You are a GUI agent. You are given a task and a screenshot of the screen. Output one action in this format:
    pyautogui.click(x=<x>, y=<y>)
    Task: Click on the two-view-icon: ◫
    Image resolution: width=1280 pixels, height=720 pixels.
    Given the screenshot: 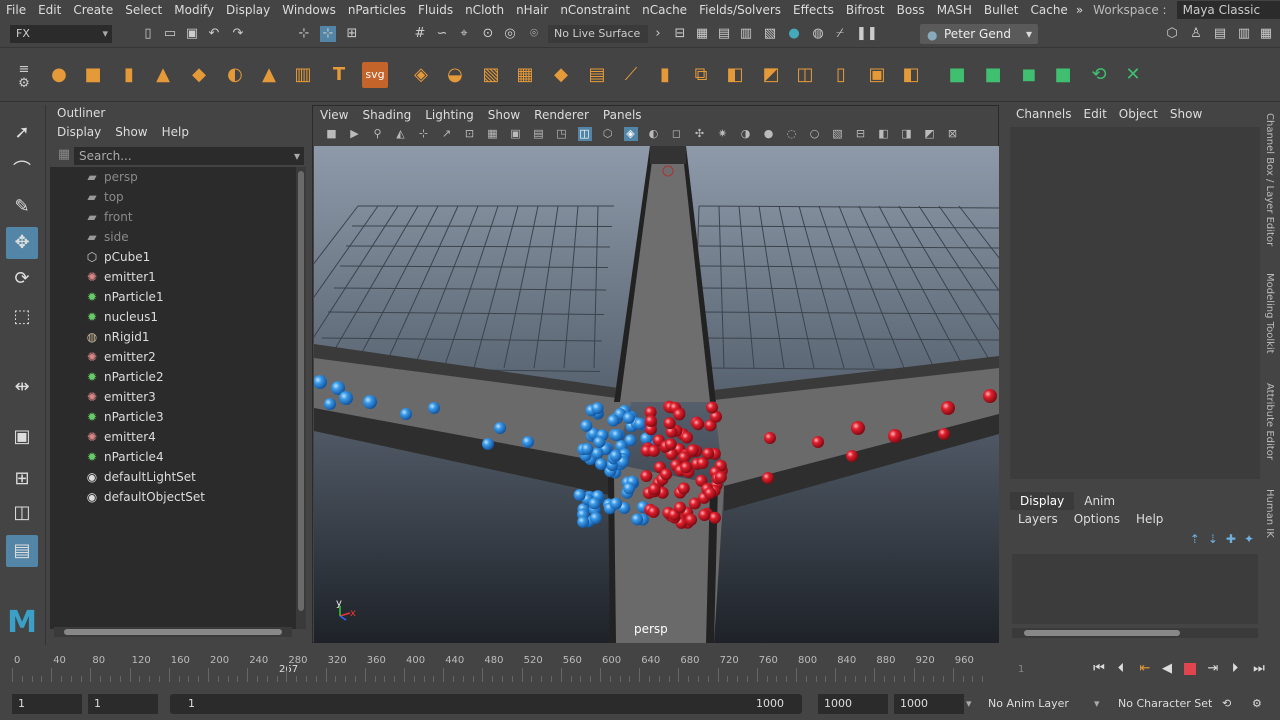 What is the action you would take?
    pyautogui.click(x=22, y=513)
    